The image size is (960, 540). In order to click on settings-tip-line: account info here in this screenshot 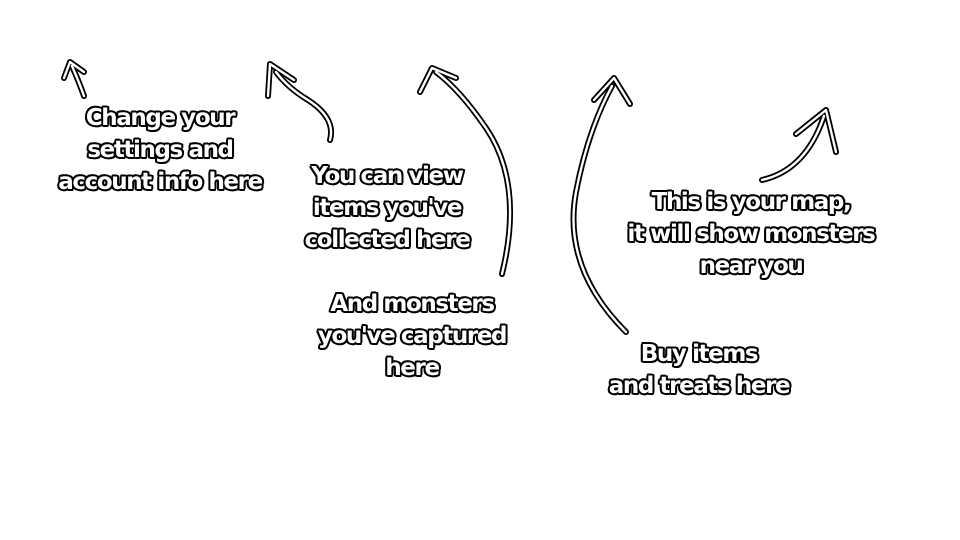, I will do `click(160, 182)`.